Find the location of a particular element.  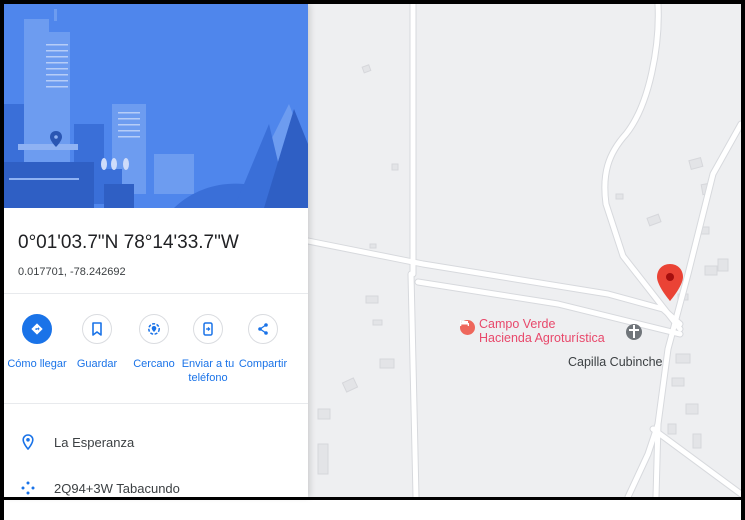

share-button: Compartir is located at coordinates (263, 342).